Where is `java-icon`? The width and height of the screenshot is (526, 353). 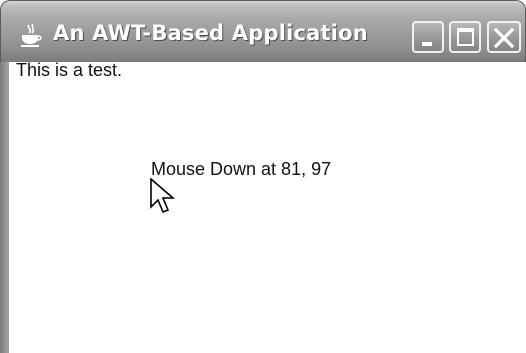
java-icon is located at coordinates (31, 36).